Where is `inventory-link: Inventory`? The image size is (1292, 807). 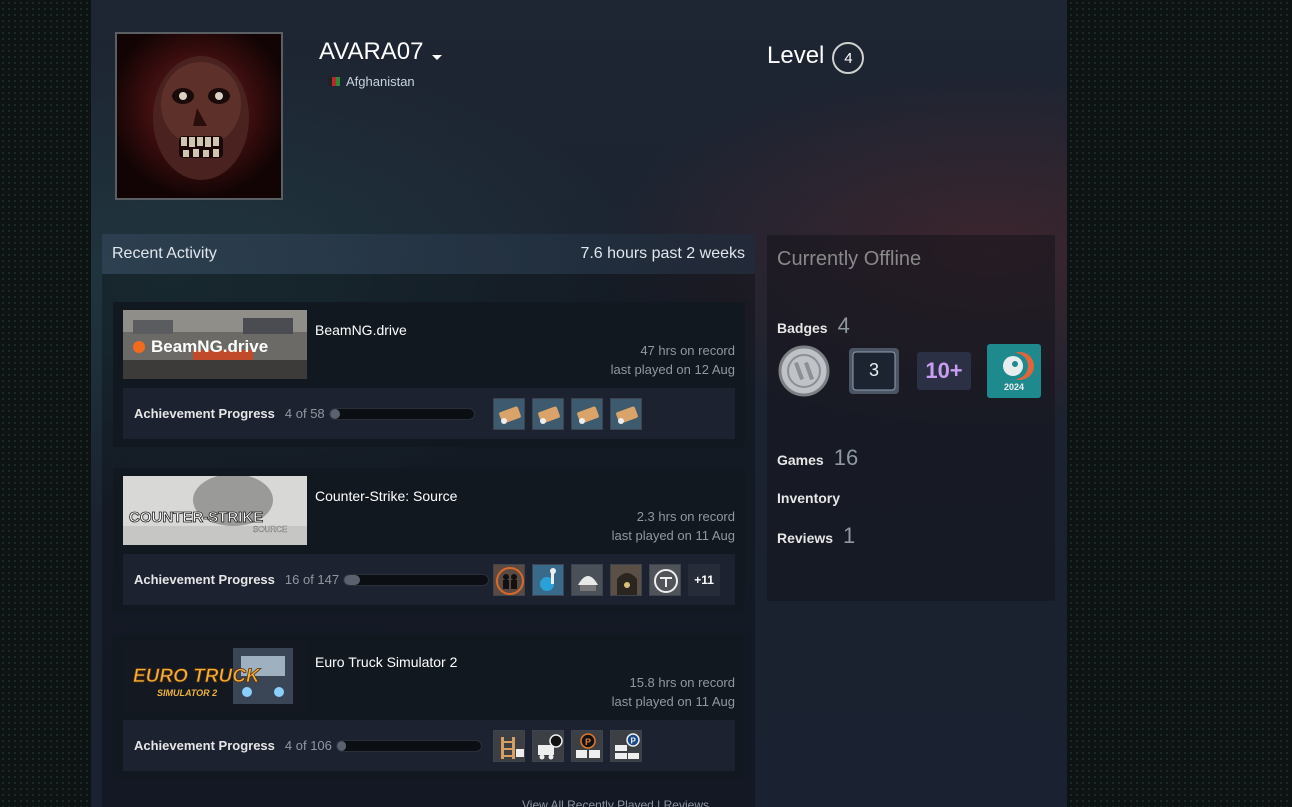
inventory-link: Inventory is located at coordinates (808, 498).